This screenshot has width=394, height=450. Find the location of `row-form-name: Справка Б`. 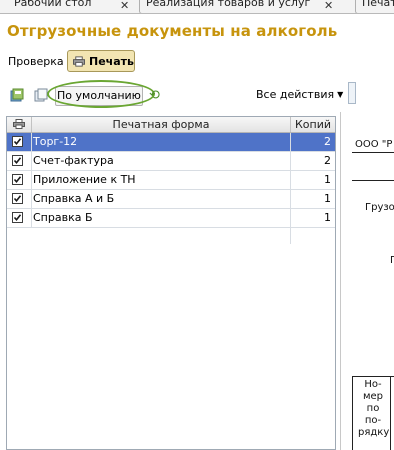

row-form-name: Справка Б is located at coordinates (63, 217).